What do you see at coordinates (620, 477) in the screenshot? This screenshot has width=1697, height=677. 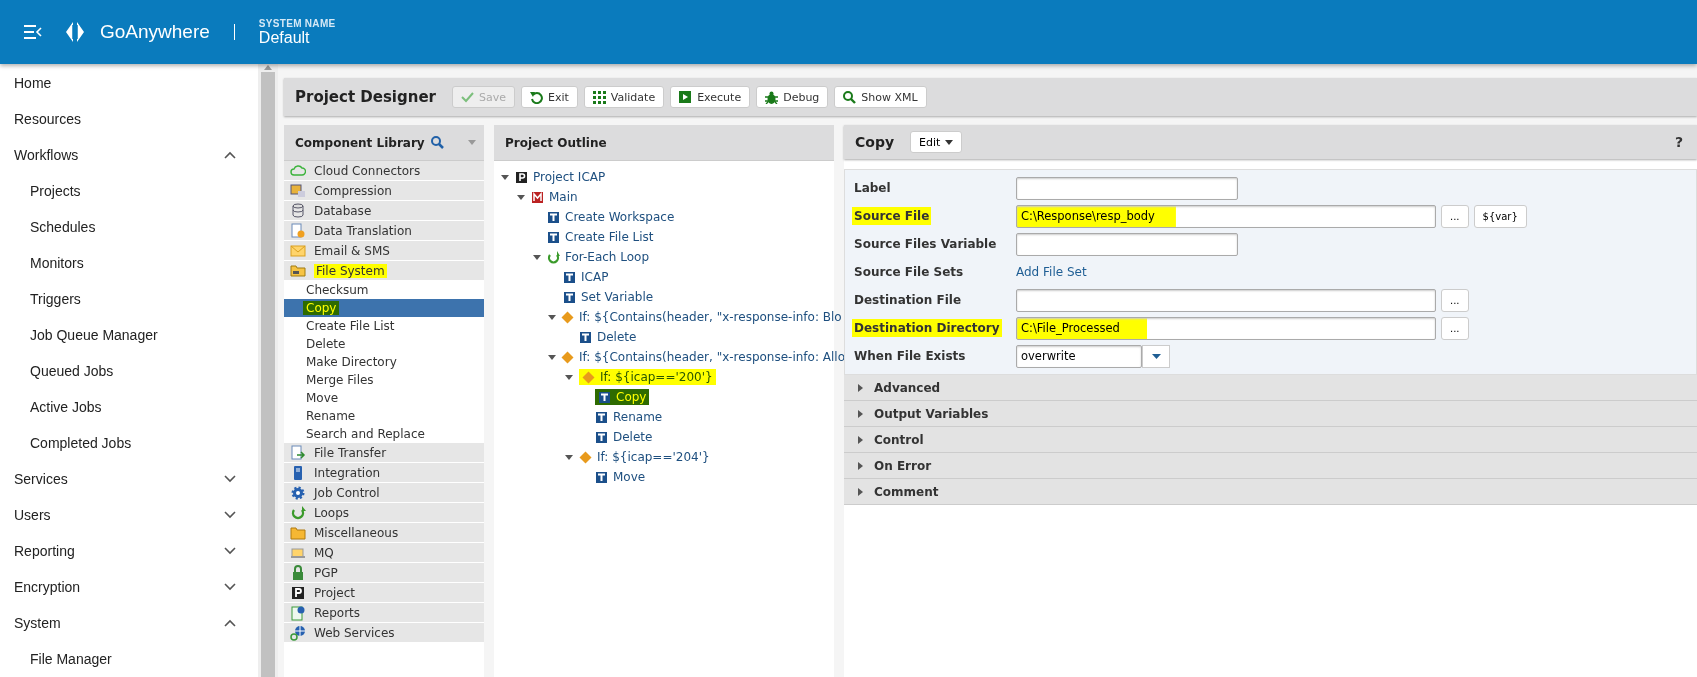 I see `tree-node: Move` at bounding box center [620, 477].